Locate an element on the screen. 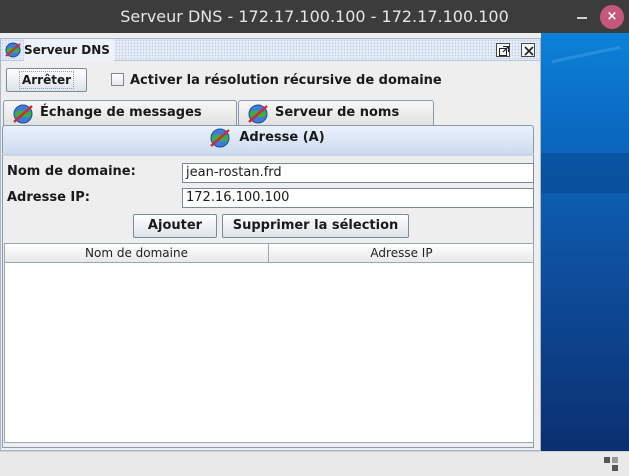 Image resolution: width=629 pixels, height=476 pixels. maximize-icon is located at coordinates (504, 51).